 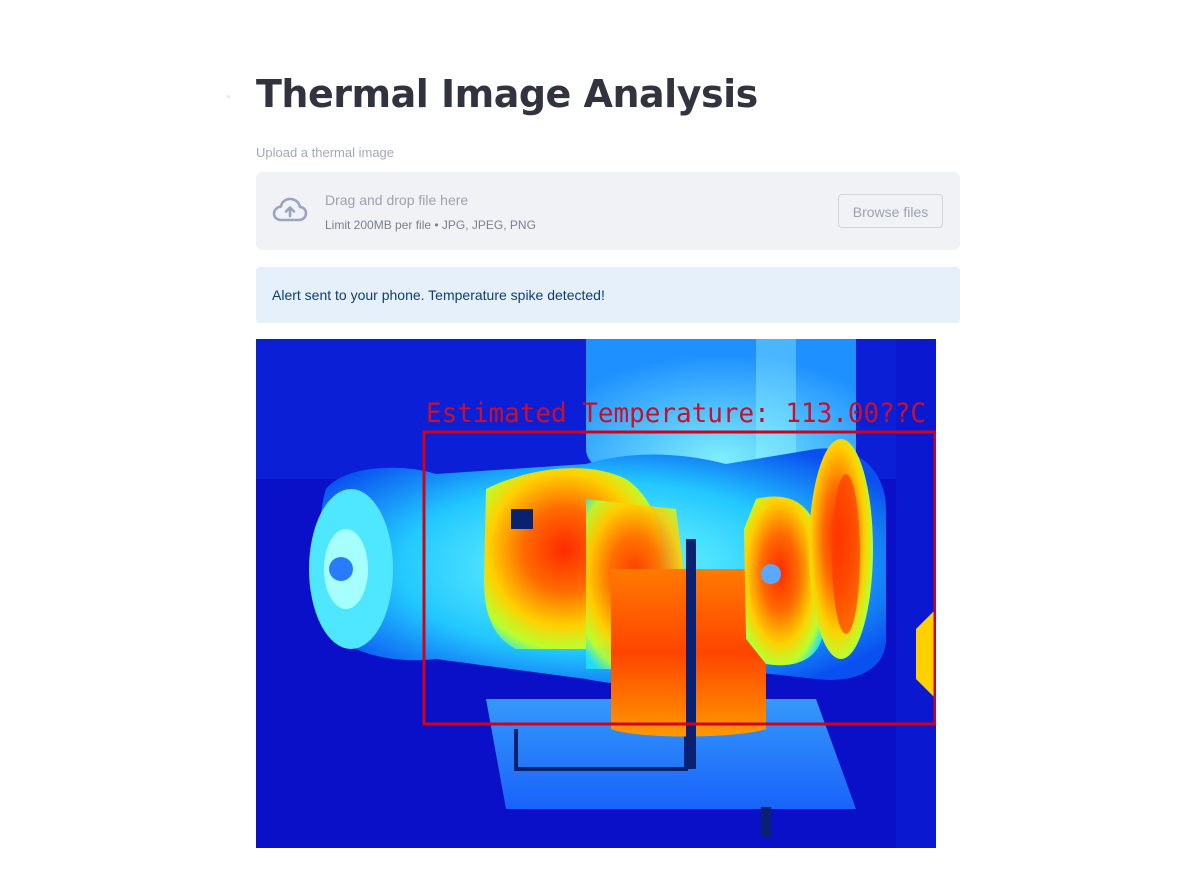 What do you see at coordinates (430, 225) in the screenshot?
I see `dropzone-limit-text: Limit 200MB per file • JPG, JPEG, PNG` at bounding box center [430, 225].